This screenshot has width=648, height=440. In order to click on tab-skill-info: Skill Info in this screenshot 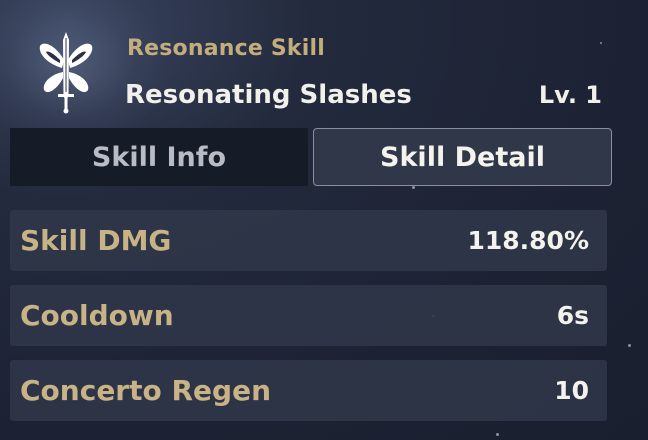, I will do `click(159, 157)`.